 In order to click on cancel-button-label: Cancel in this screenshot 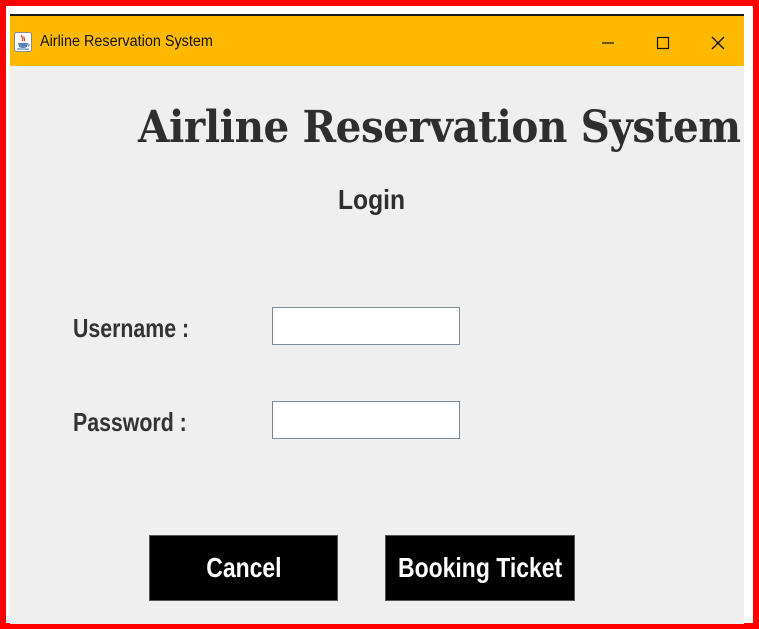, I will do `click(243, 567)`.